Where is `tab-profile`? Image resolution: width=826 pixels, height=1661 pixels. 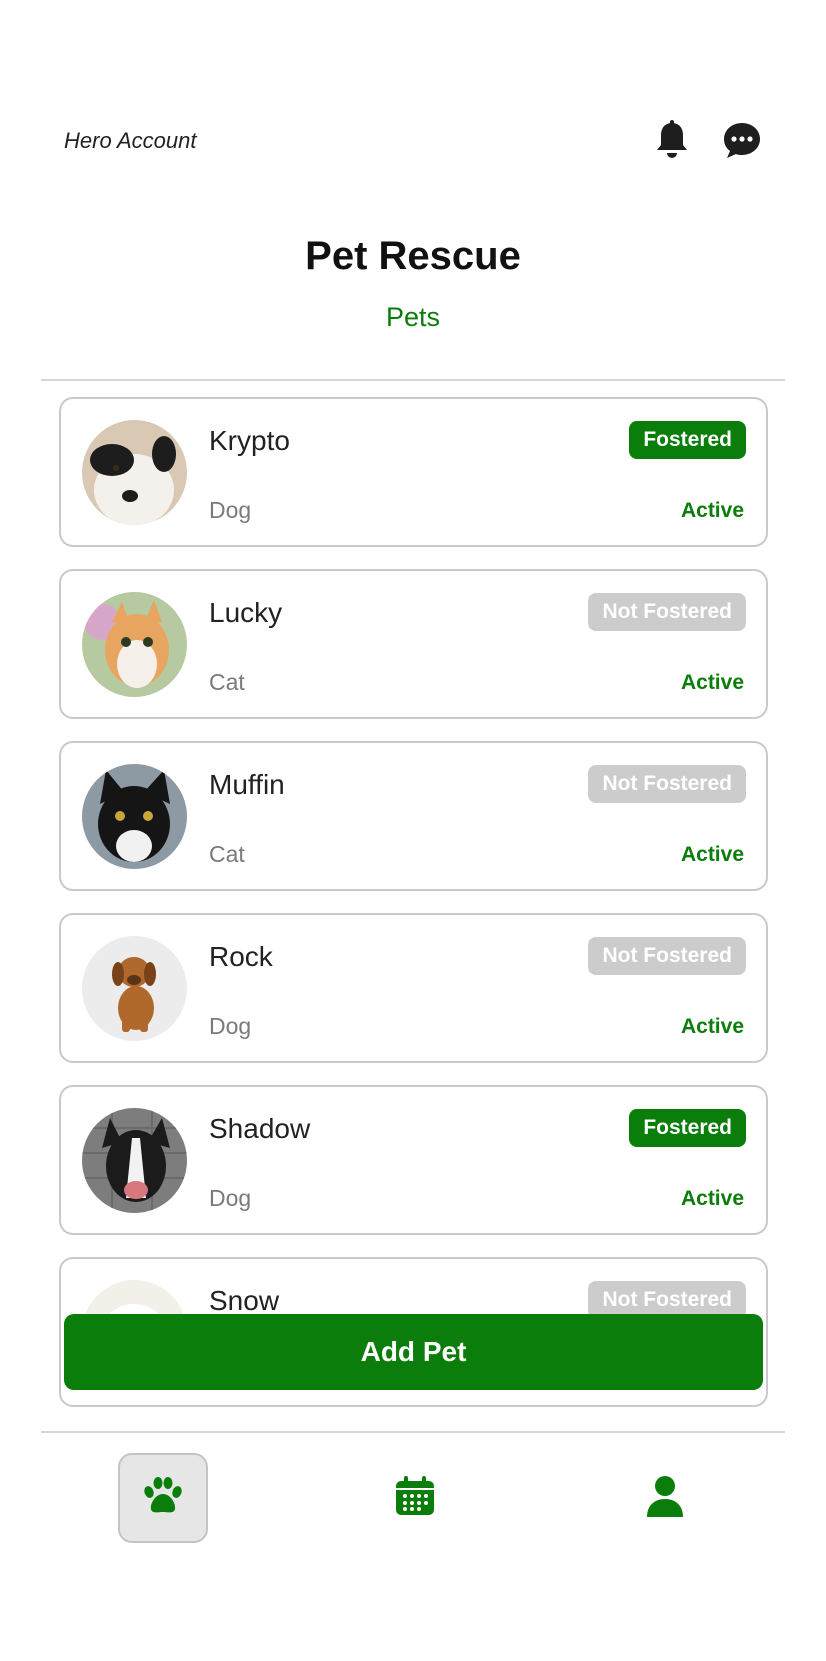 tab-profile is located at coordinates (665, 1498).